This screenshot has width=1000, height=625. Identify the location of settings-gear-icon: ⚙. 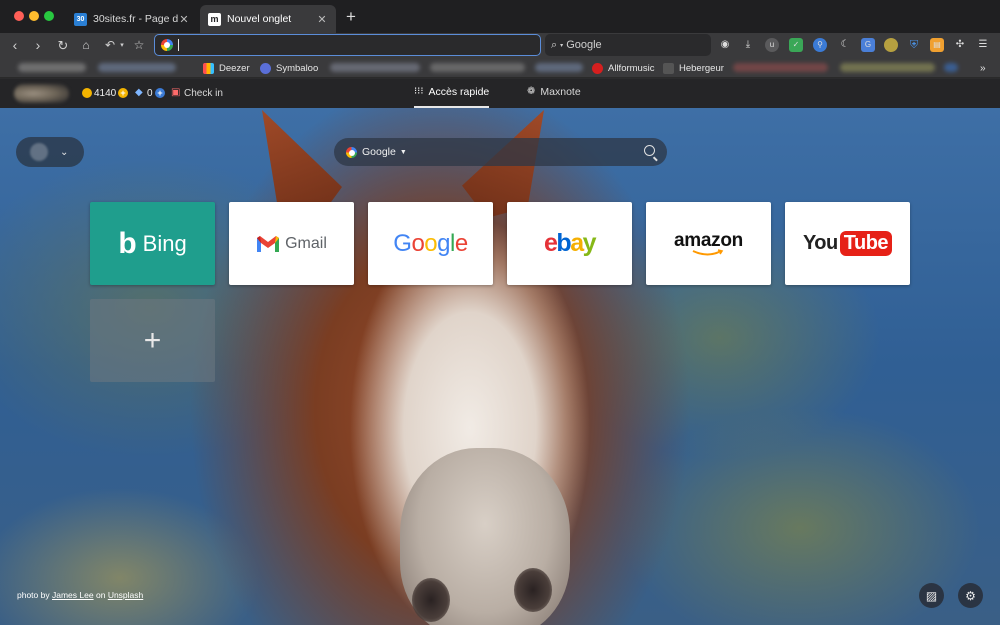
(970, 595).